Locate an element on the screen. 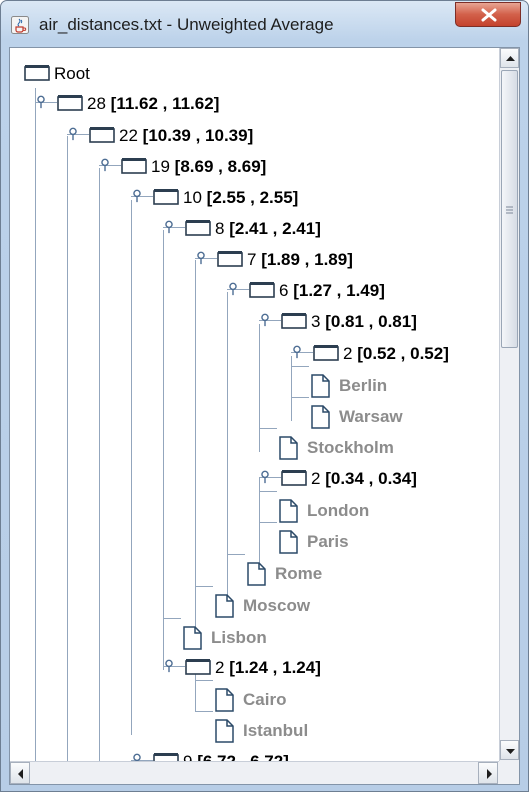 Image resolution: width=529 pixels, height=792 pixels. leaf-label: Cairo is located at coordinates (265, 699).